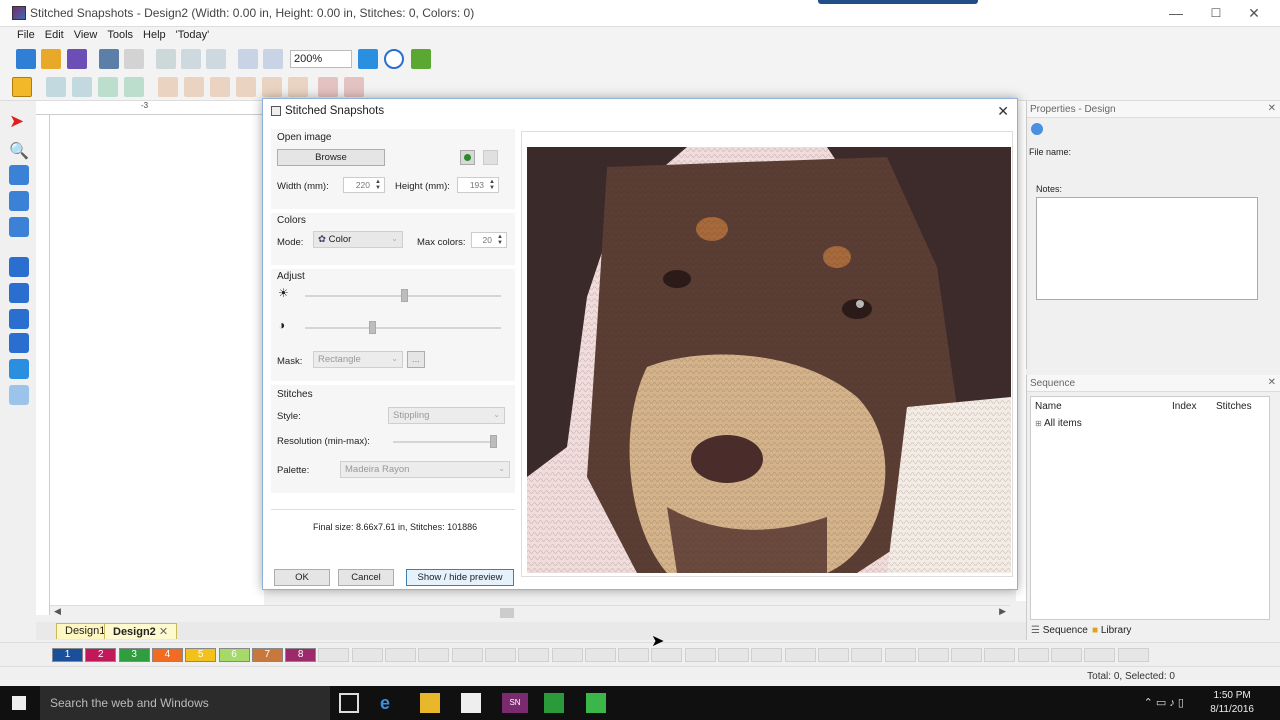 The image size is (1280, 720). What do you see at coordinates (120, 35) in the screenshot?
I see `menu-tools: Tools` at bounding box center [120, 35].